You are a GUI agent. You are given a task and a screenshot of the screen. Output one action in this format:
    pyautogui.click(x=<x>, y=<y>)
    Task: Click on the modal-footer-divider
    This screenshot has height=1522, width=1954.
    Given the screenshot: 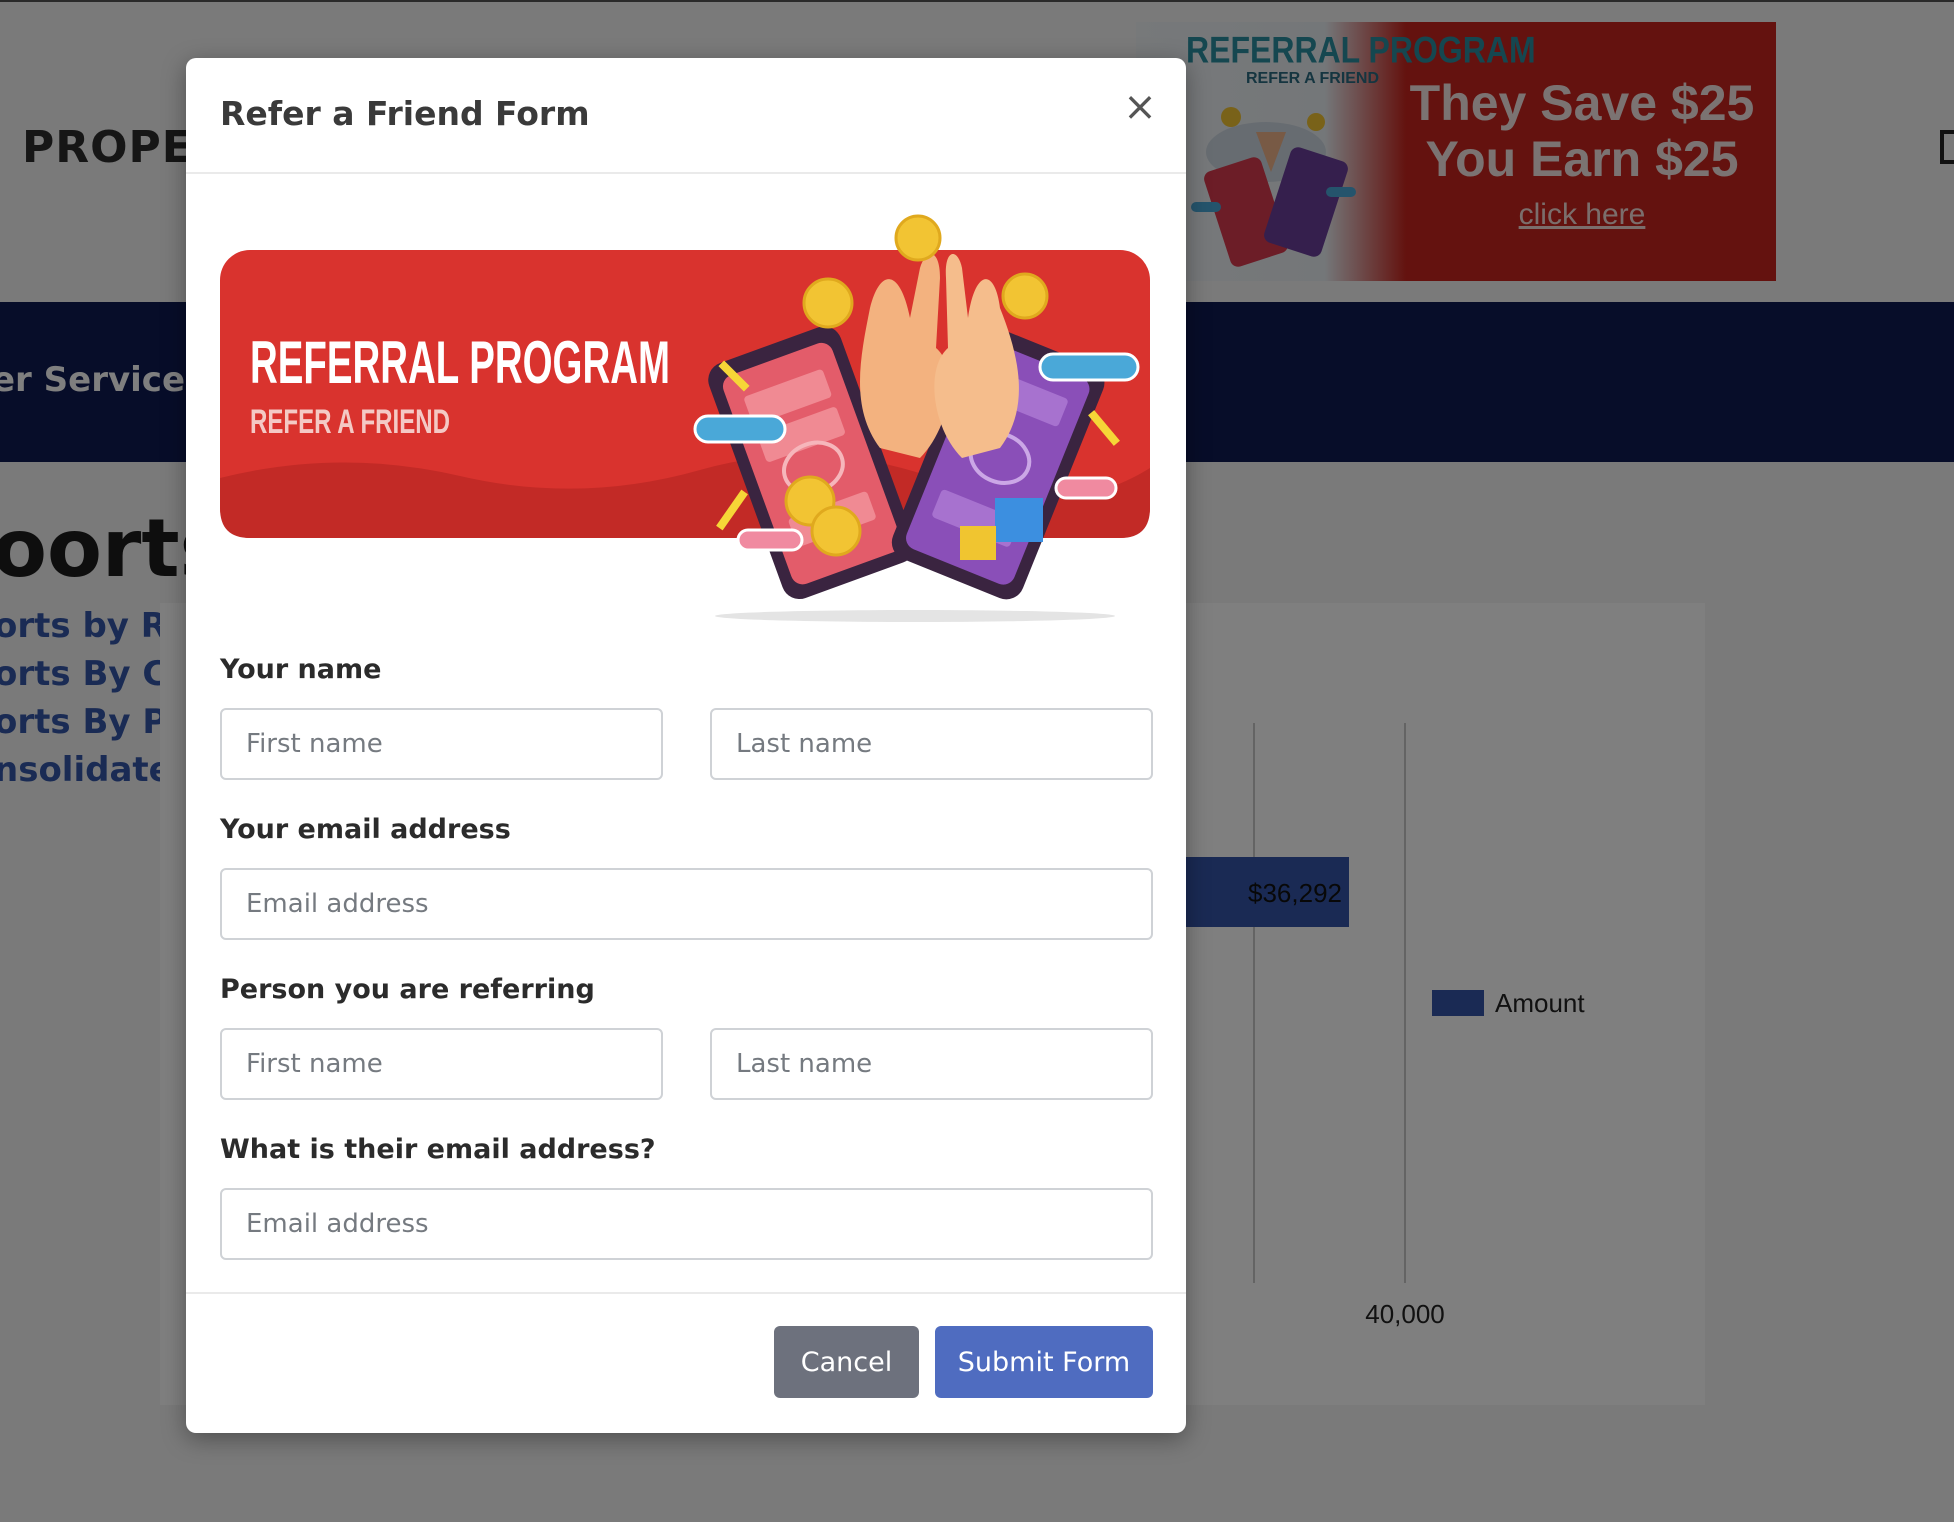 What is the action you would take?
    pyautogui.click(x=686, y=1293)
    